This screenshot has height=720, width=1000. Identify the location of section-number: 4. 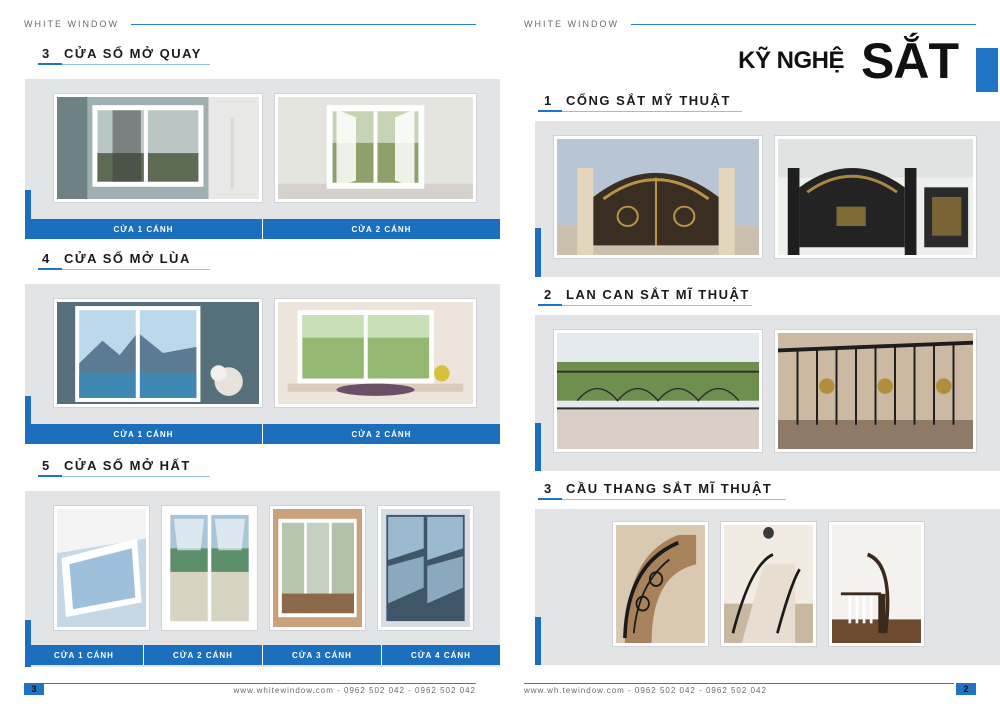
(46, 258).